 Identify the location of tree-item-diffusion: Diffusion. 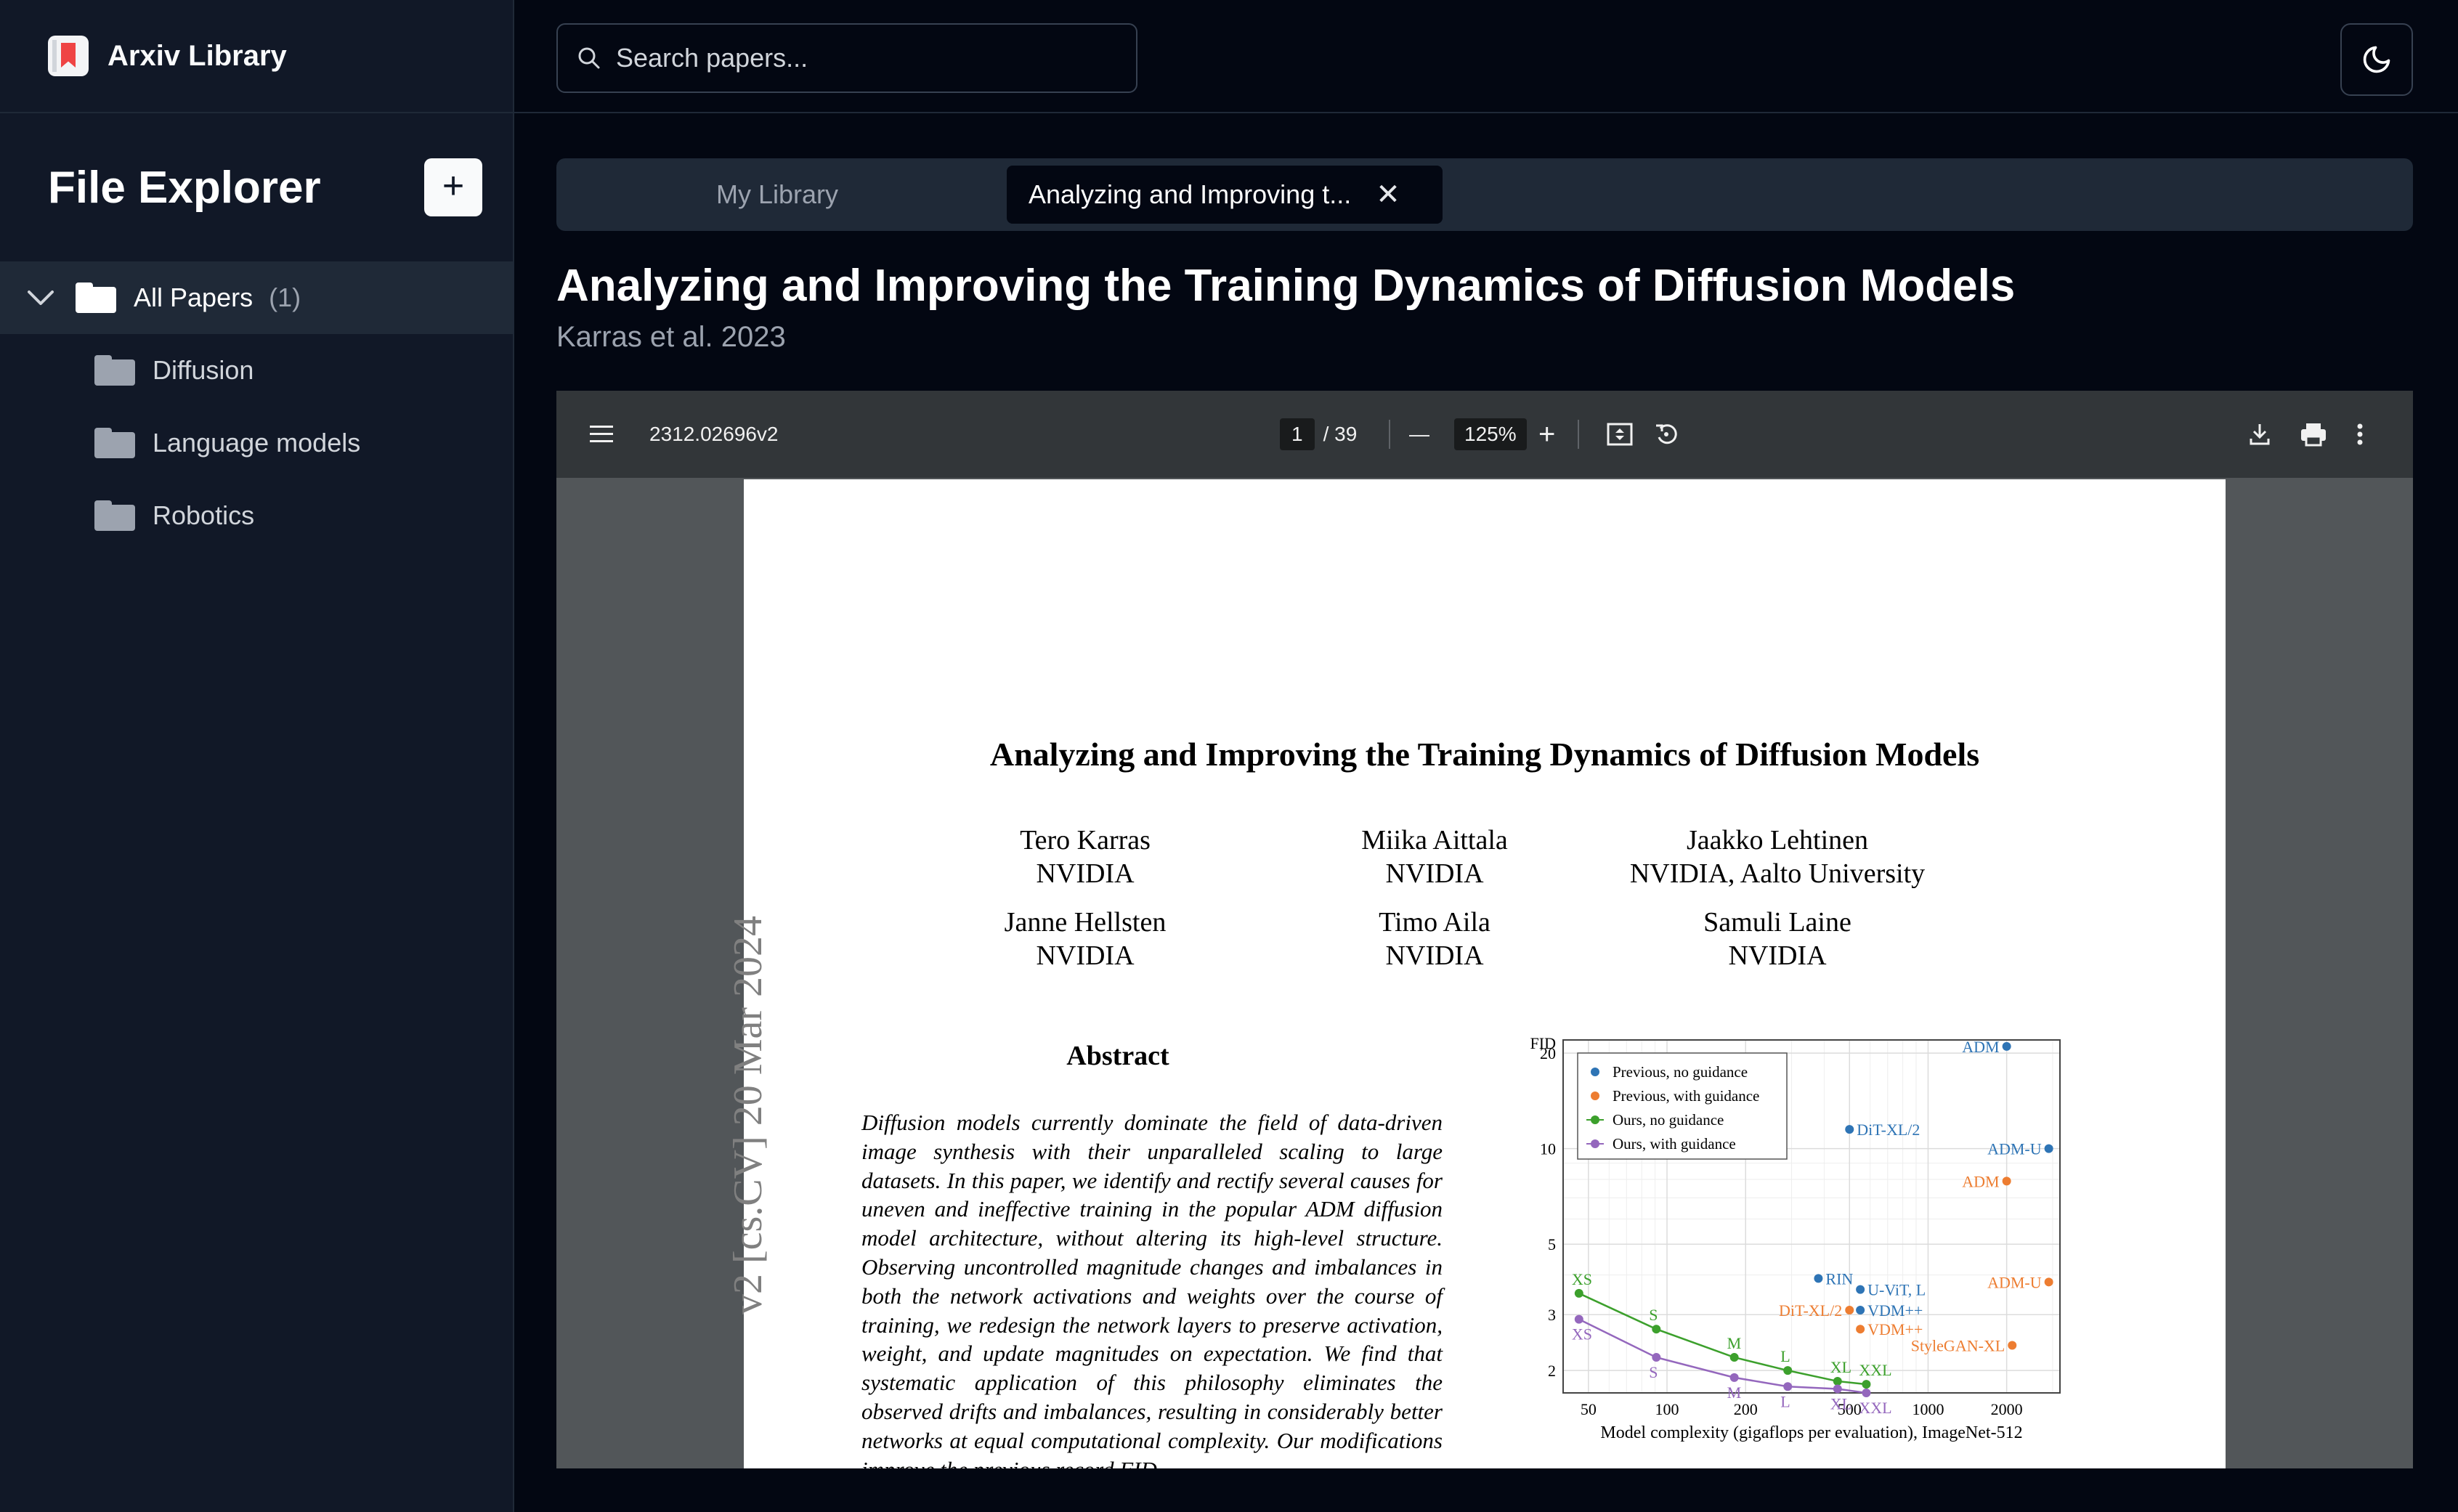
(256, 370).